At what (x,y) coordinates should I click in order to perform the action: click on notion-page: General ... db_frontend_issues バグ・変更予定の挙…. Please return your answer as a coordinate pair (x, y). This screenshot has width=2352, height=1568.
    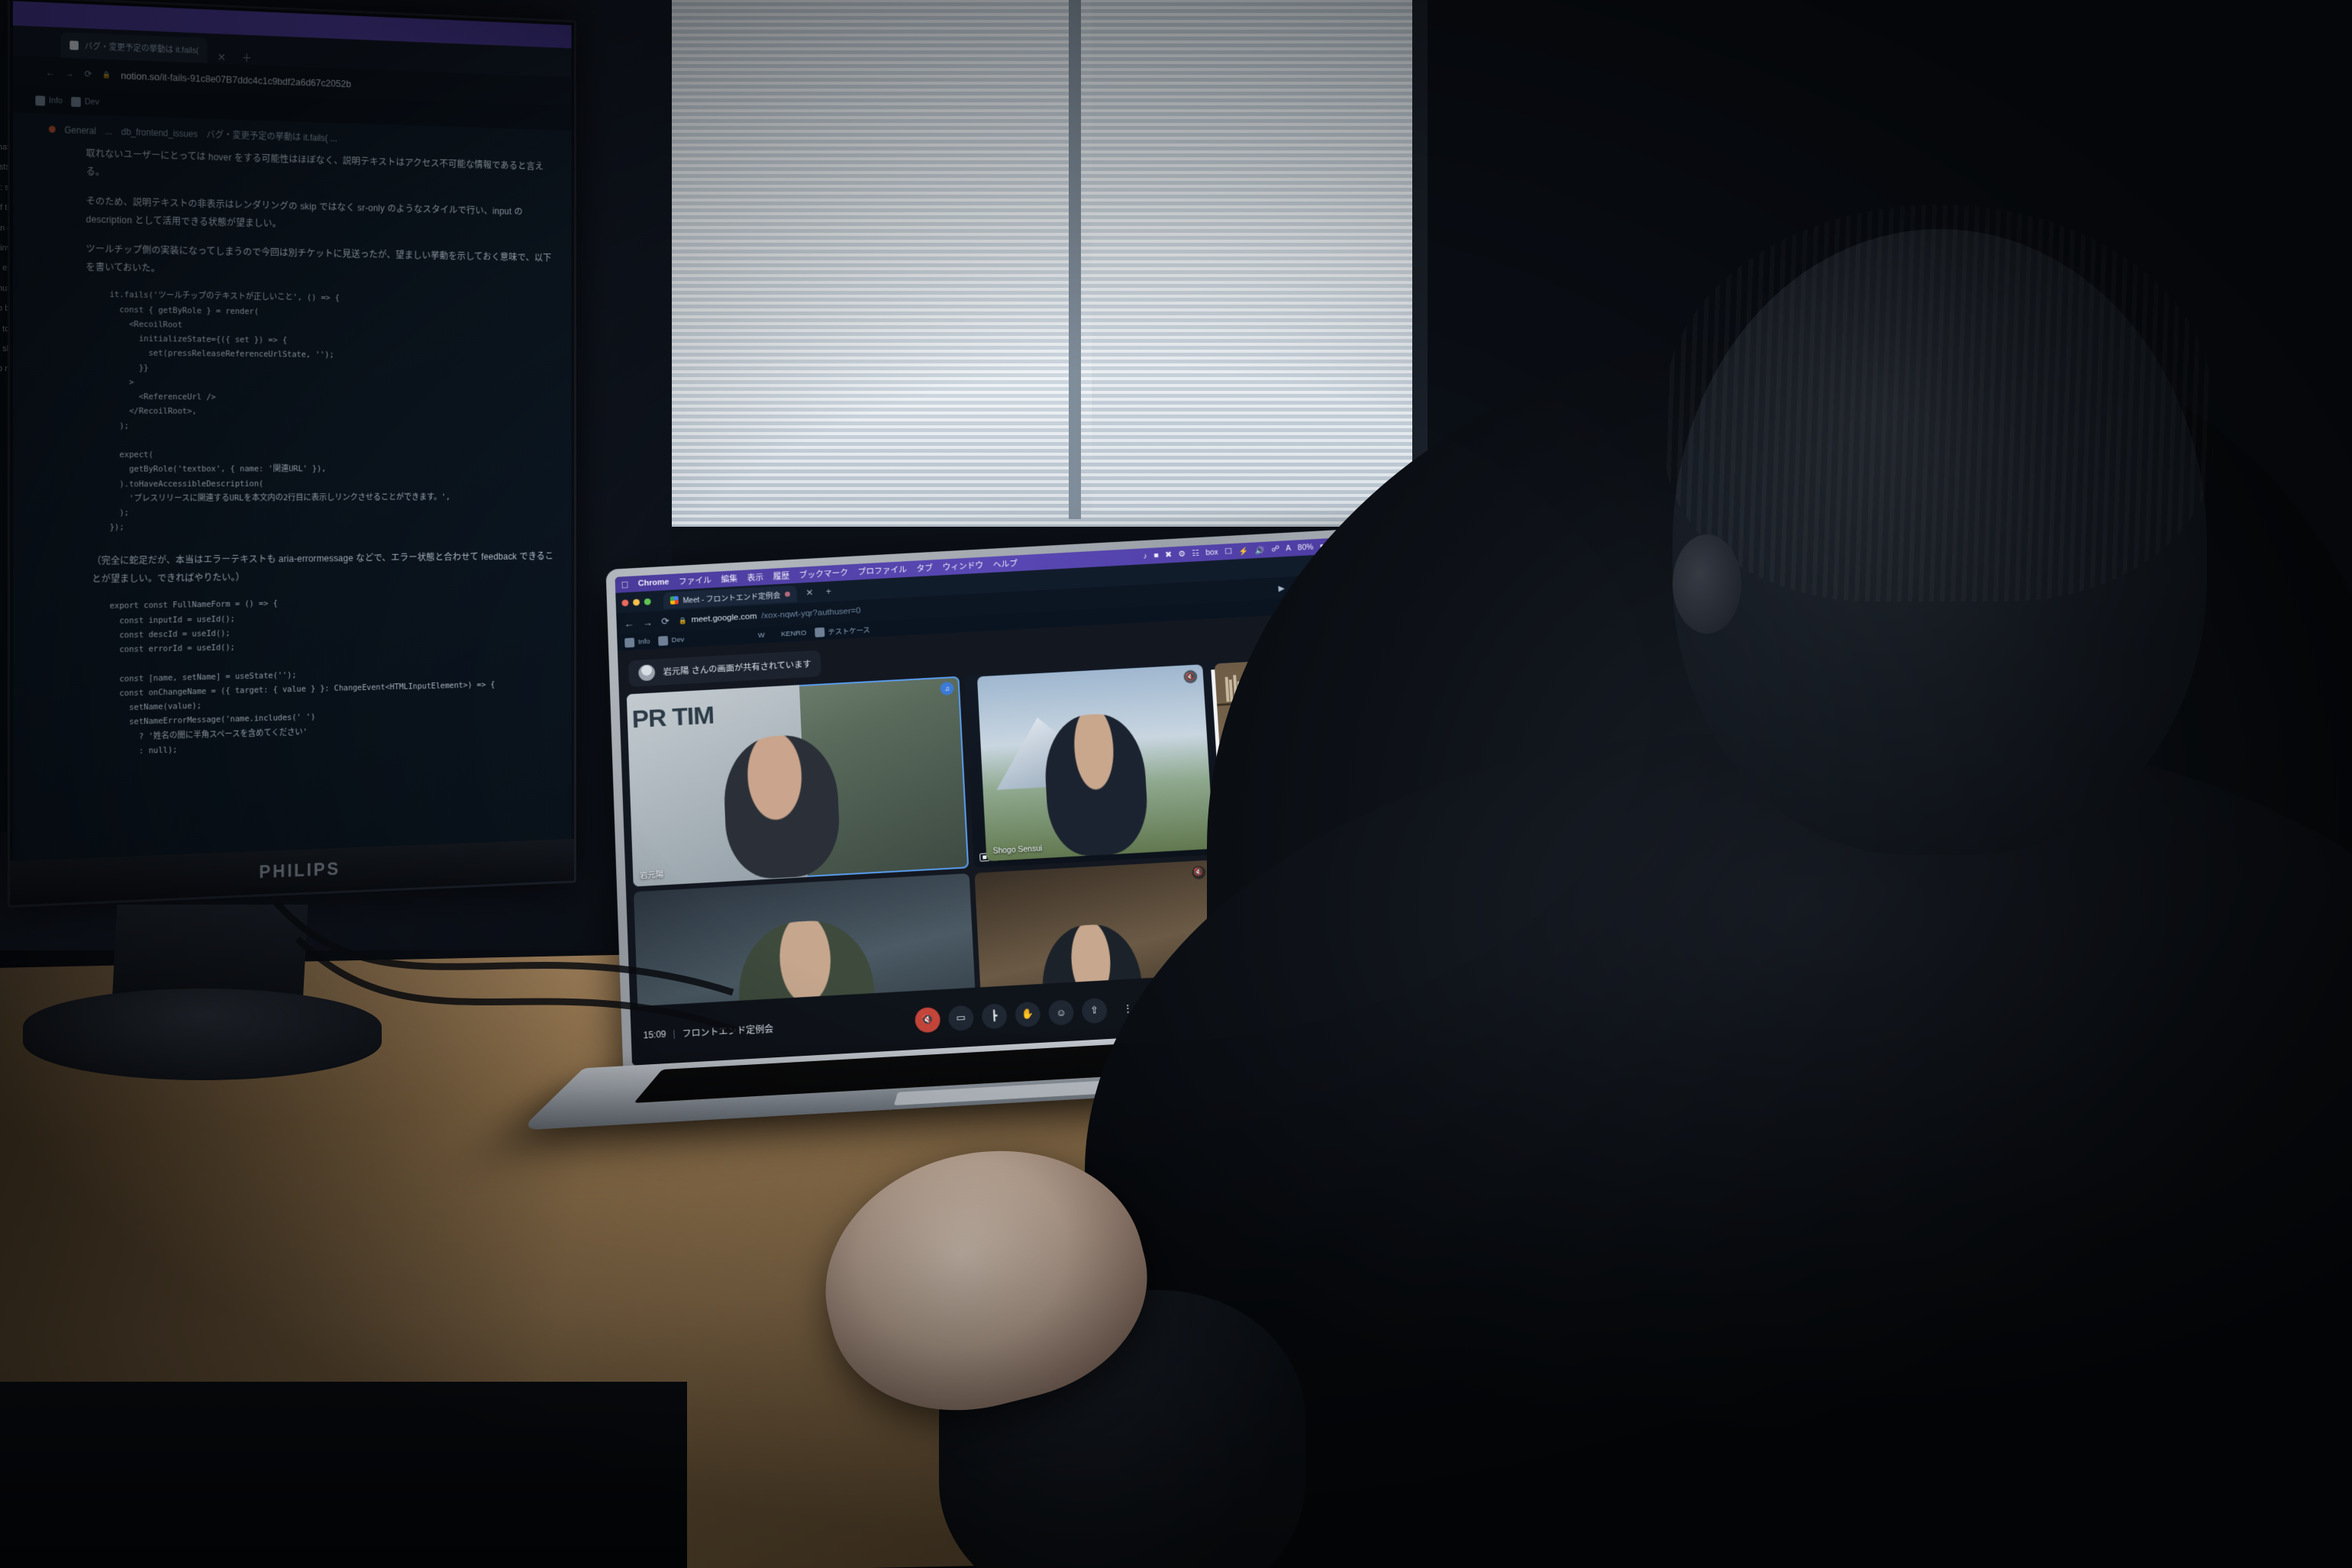
    Looking at the image, I should click on (292, 486).